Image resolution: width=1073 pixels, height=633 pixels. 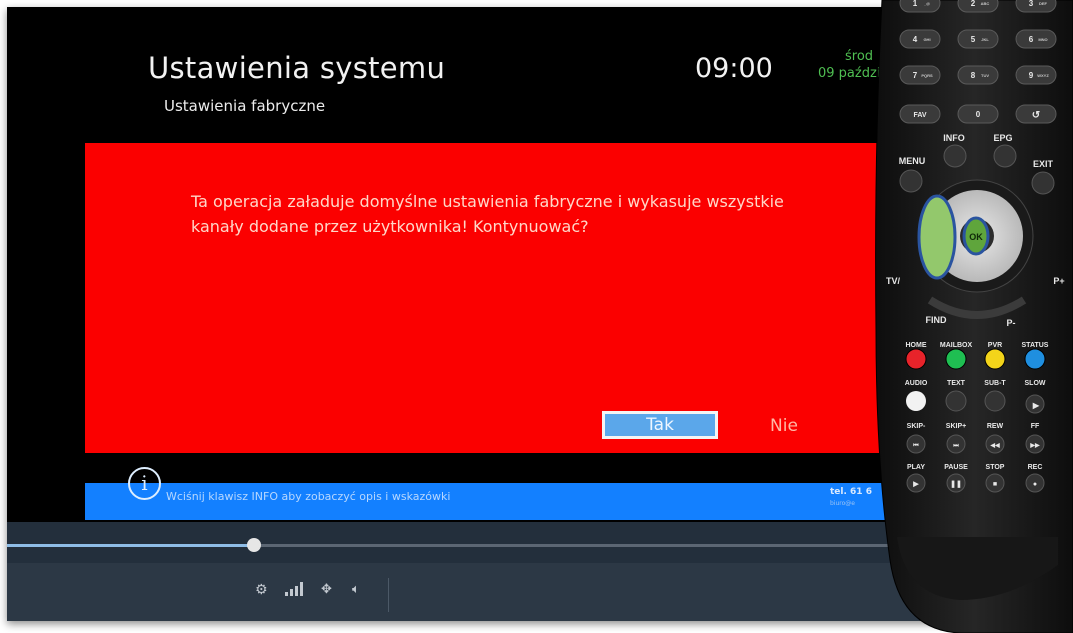 What do you see at coordinates (1035, 484) in the screenshot?
I see `record-icon: ●` at bounding box center [1035, 484].